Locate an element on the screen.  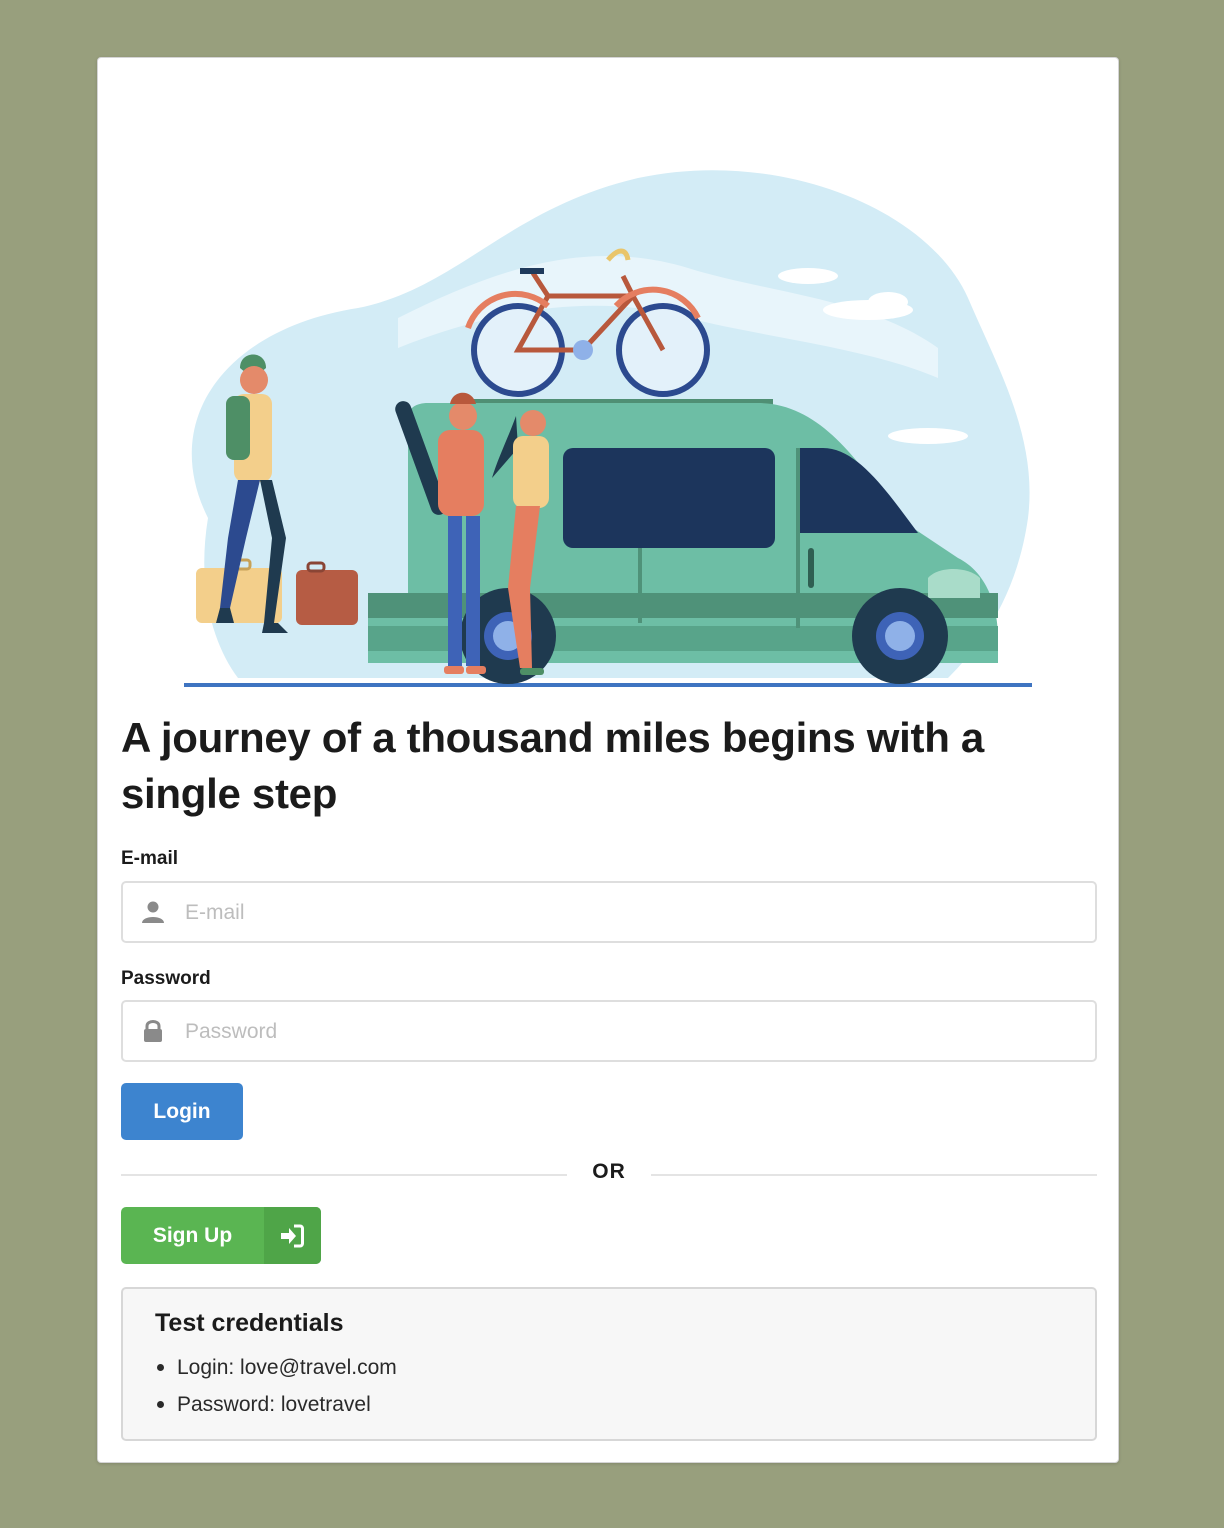
signup-button-label: Sign Up is located at coordinates (192, 1235).